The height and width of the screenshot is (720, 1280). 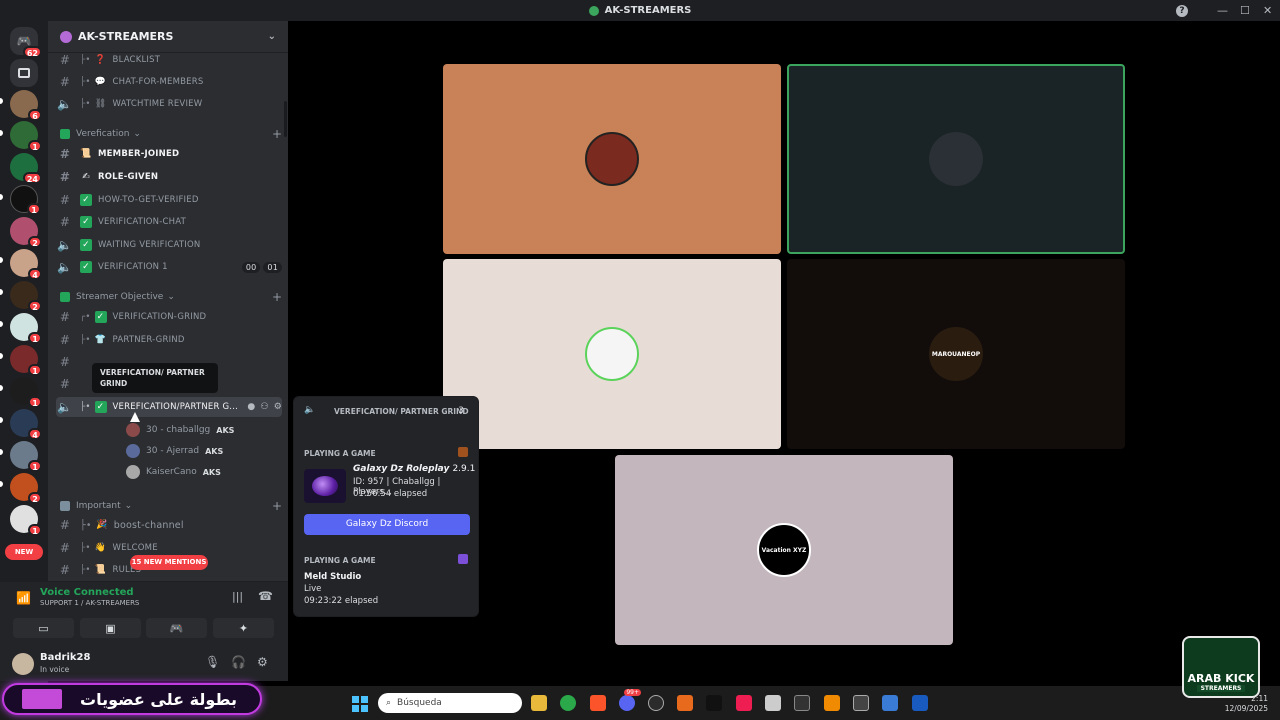 I want to click on scrollbar, so click(x=285, y=119).